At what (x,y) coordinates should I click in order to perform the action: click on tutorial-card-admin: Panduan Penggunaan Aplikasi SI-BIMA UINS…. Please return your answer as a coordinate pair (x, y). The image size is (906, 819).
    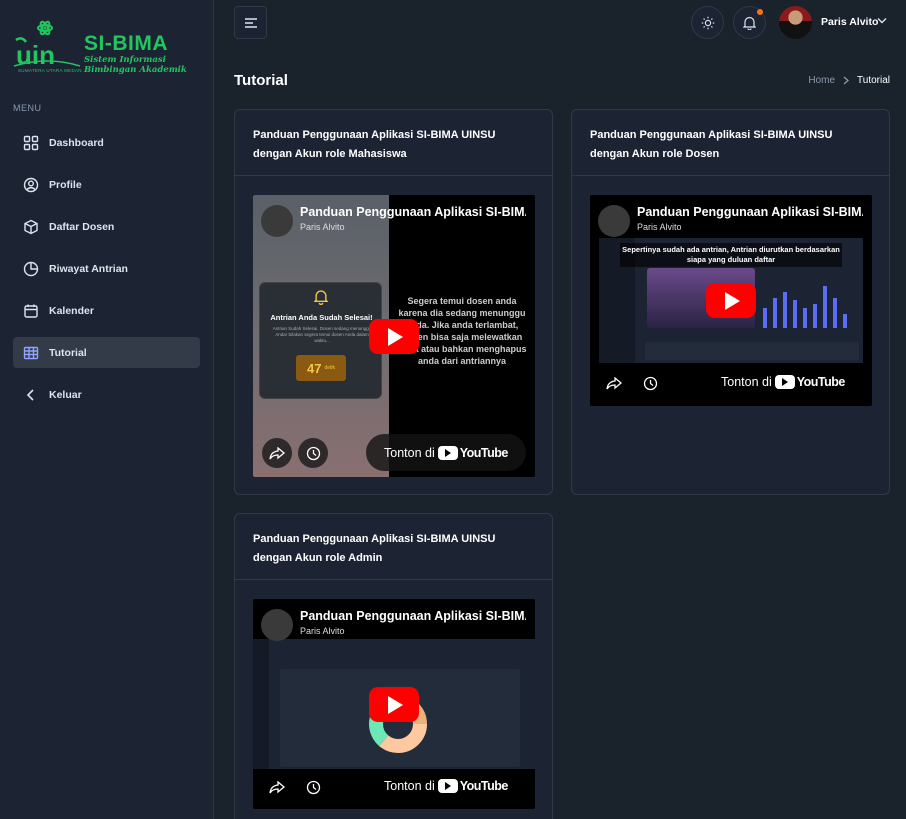
    Looking at the image, I should click on (393, 666).